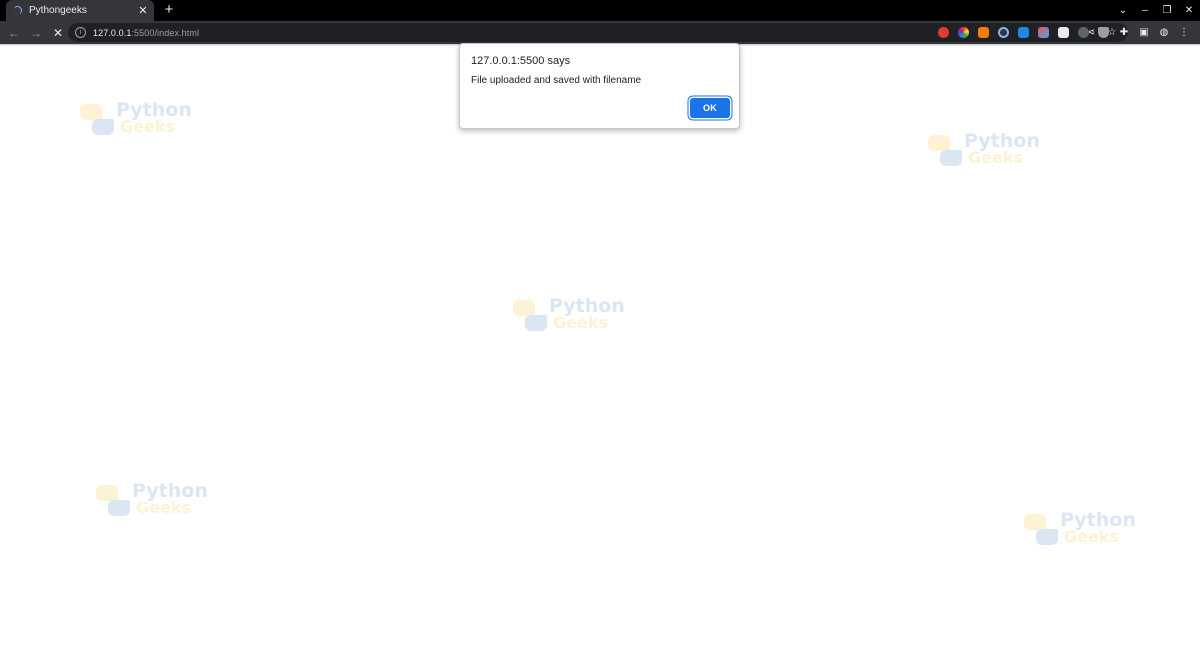 Image resolution: width=1200 pixels, height=645 pixels. I want to click on url-text: 127.0.0.1:5500/index.html, so click(146, 33).